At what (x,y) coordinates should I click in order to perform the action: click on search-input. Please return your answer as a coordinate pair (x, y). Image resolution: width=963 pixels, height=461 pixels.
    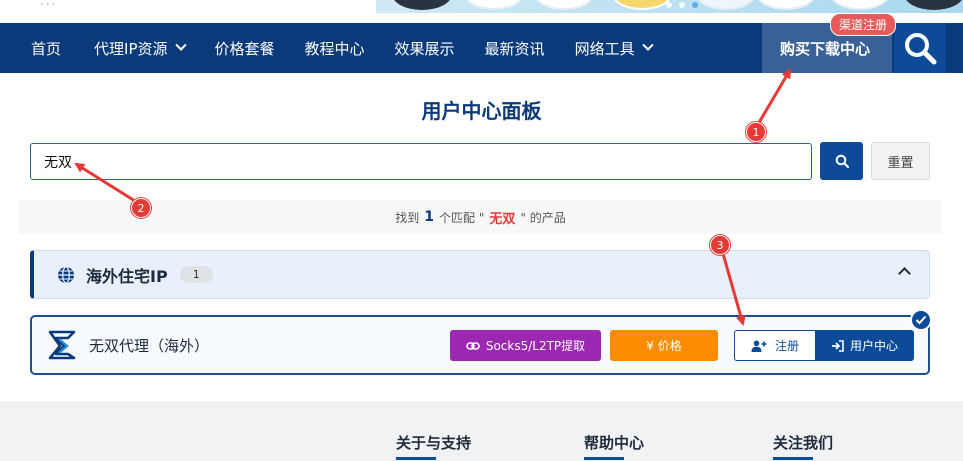
    Looking at the image, I should click on (421, 161).